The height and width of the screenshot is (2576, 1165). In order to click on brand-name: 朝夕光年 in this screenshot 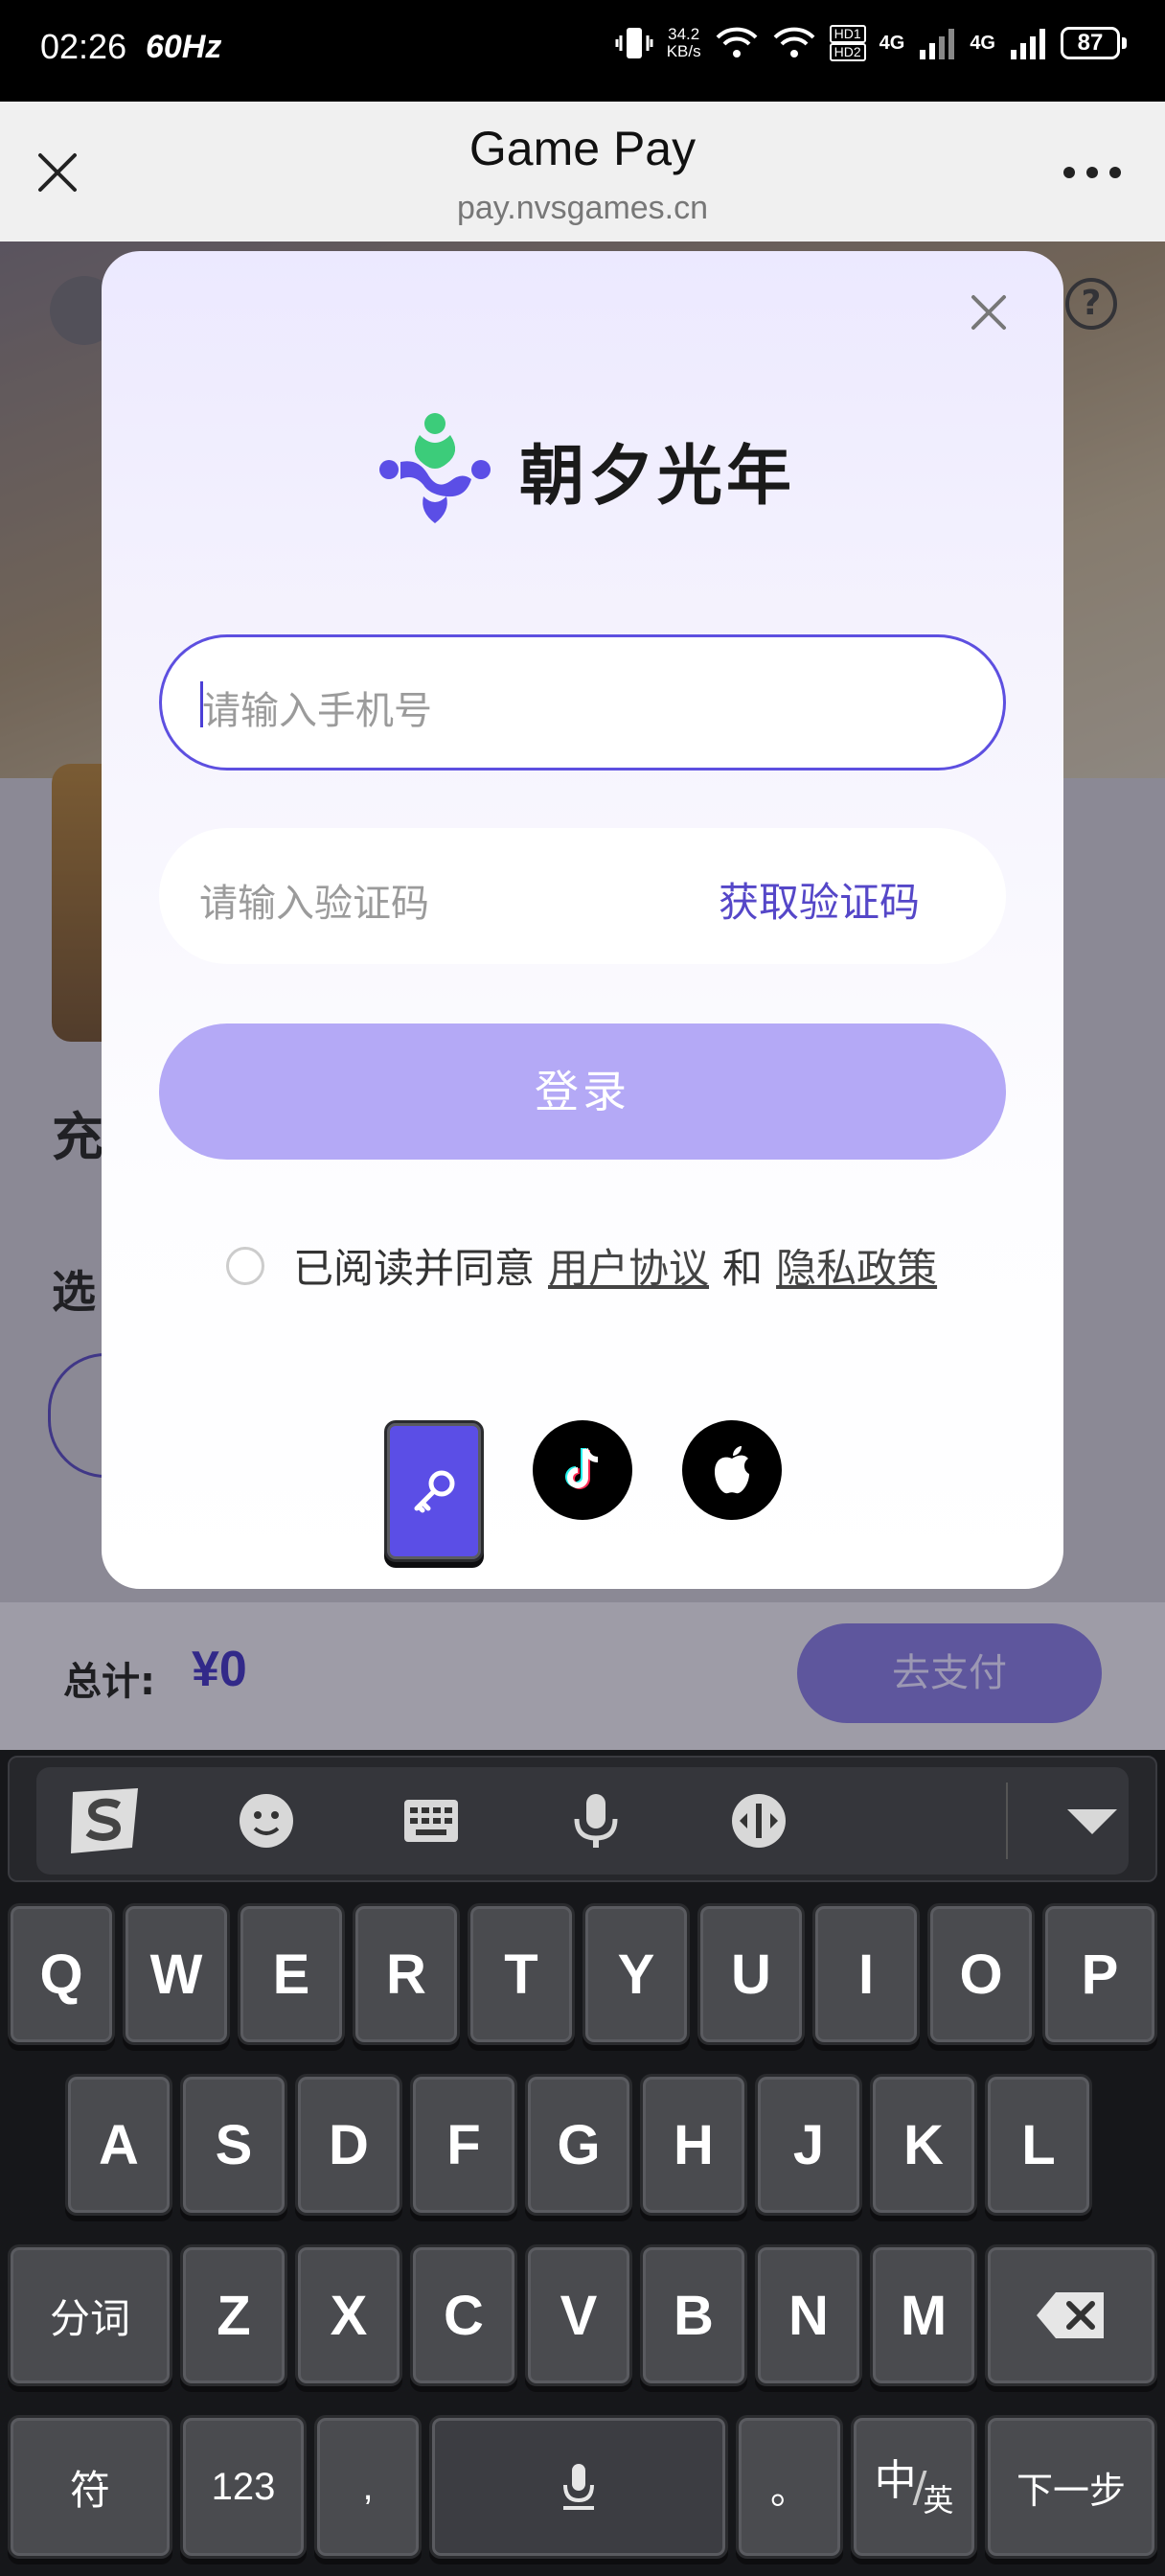, I will do `click(657, 476)`.